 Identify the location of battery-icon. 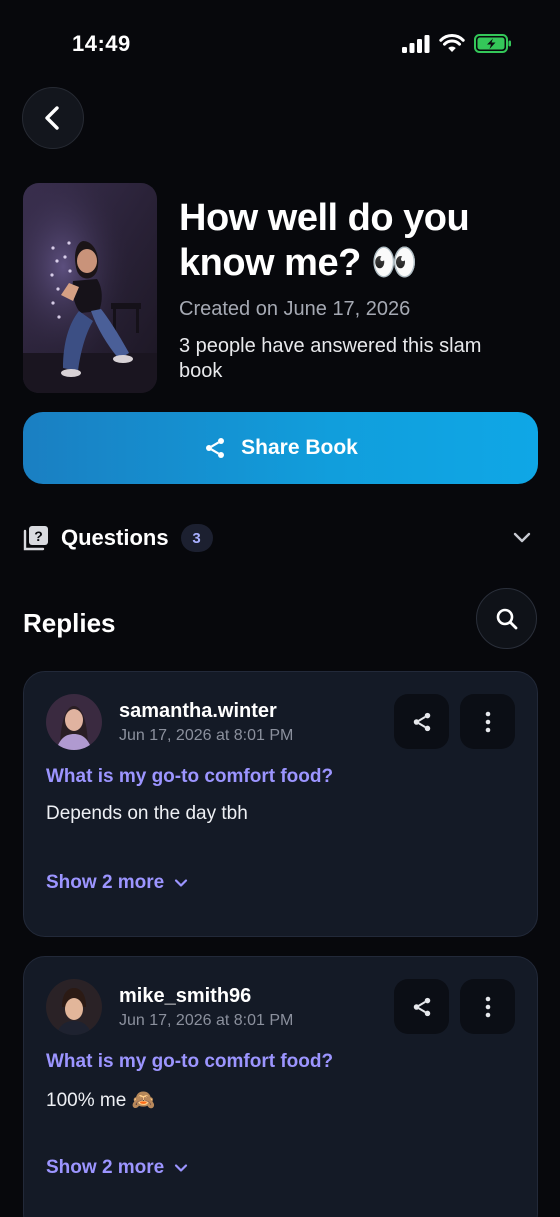
(492, 43).